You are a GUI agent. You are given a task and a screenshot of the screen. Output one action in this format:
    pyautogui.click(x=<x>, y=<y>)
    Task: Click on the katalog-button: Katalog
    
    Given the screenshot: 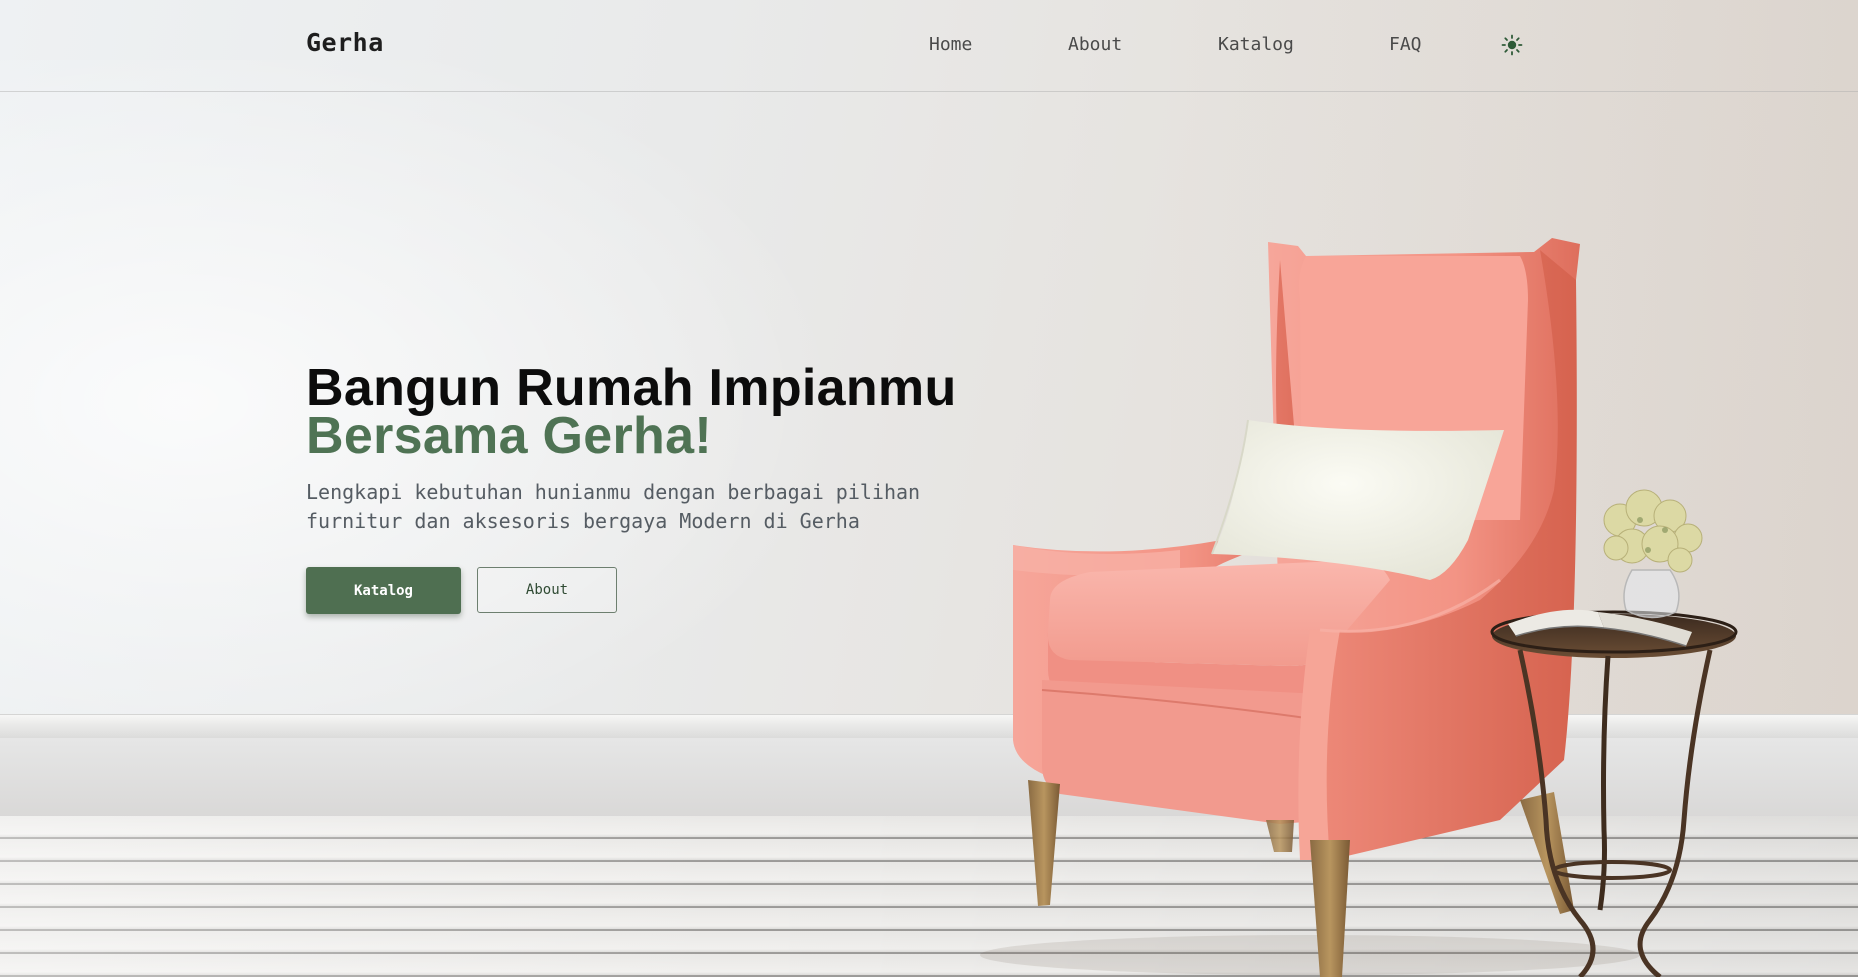 What is the action you would take?
    pyautogui.click(x=383, y=590)
    